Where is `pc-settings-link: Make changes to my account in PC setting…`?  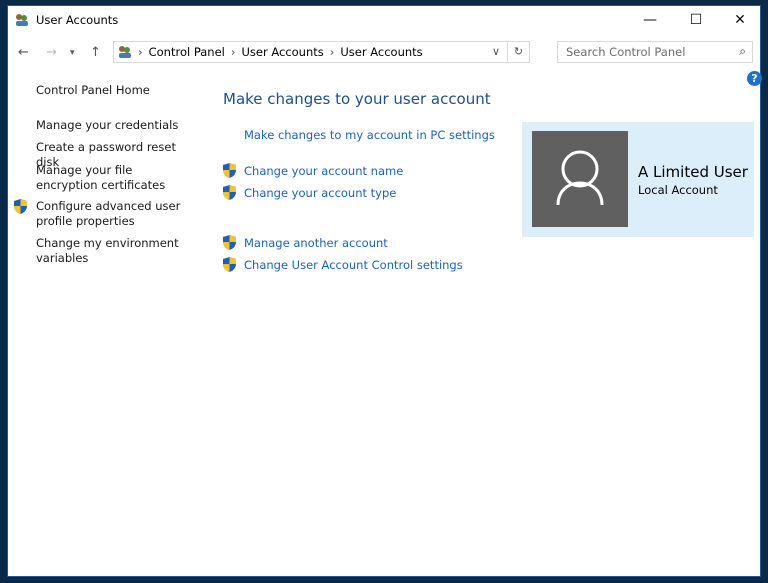 pc-settings-link: Make changes to my account in PC setting… is located at coordinates (369, 135).